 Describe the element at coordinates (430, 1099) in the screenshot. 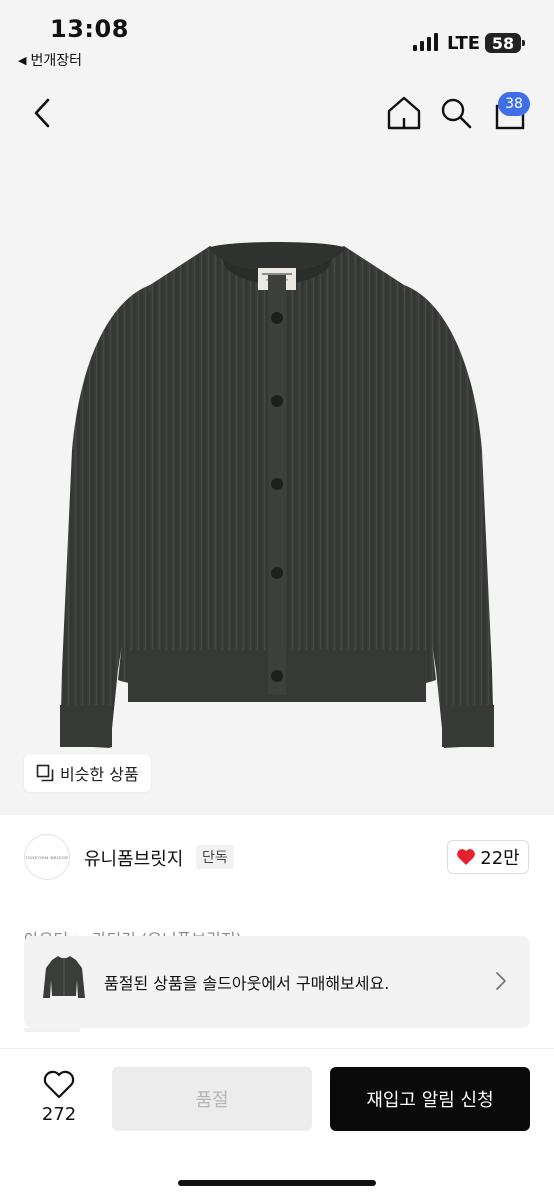

I see `restock-alert-button: 재입고 알림 신청` at that location.